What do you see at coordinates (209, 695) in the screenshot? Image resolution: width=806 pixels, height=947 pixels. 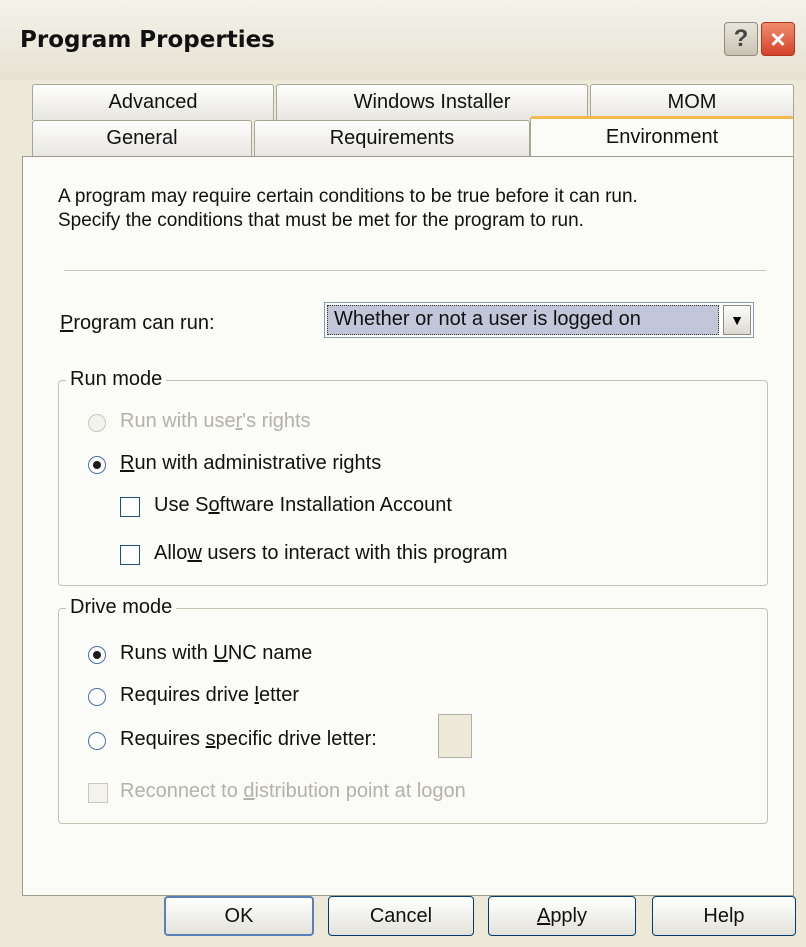 I see `requires-drive-letter-label: Requires drive letter` at bounding box center [209, 695].